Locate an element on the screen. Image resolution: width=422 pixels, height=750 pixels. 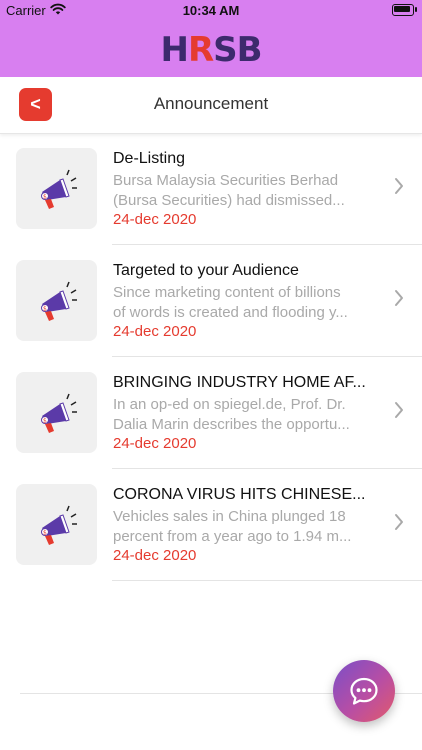
description-line: Since marketing content of billions is located at coordinates (227, 292).